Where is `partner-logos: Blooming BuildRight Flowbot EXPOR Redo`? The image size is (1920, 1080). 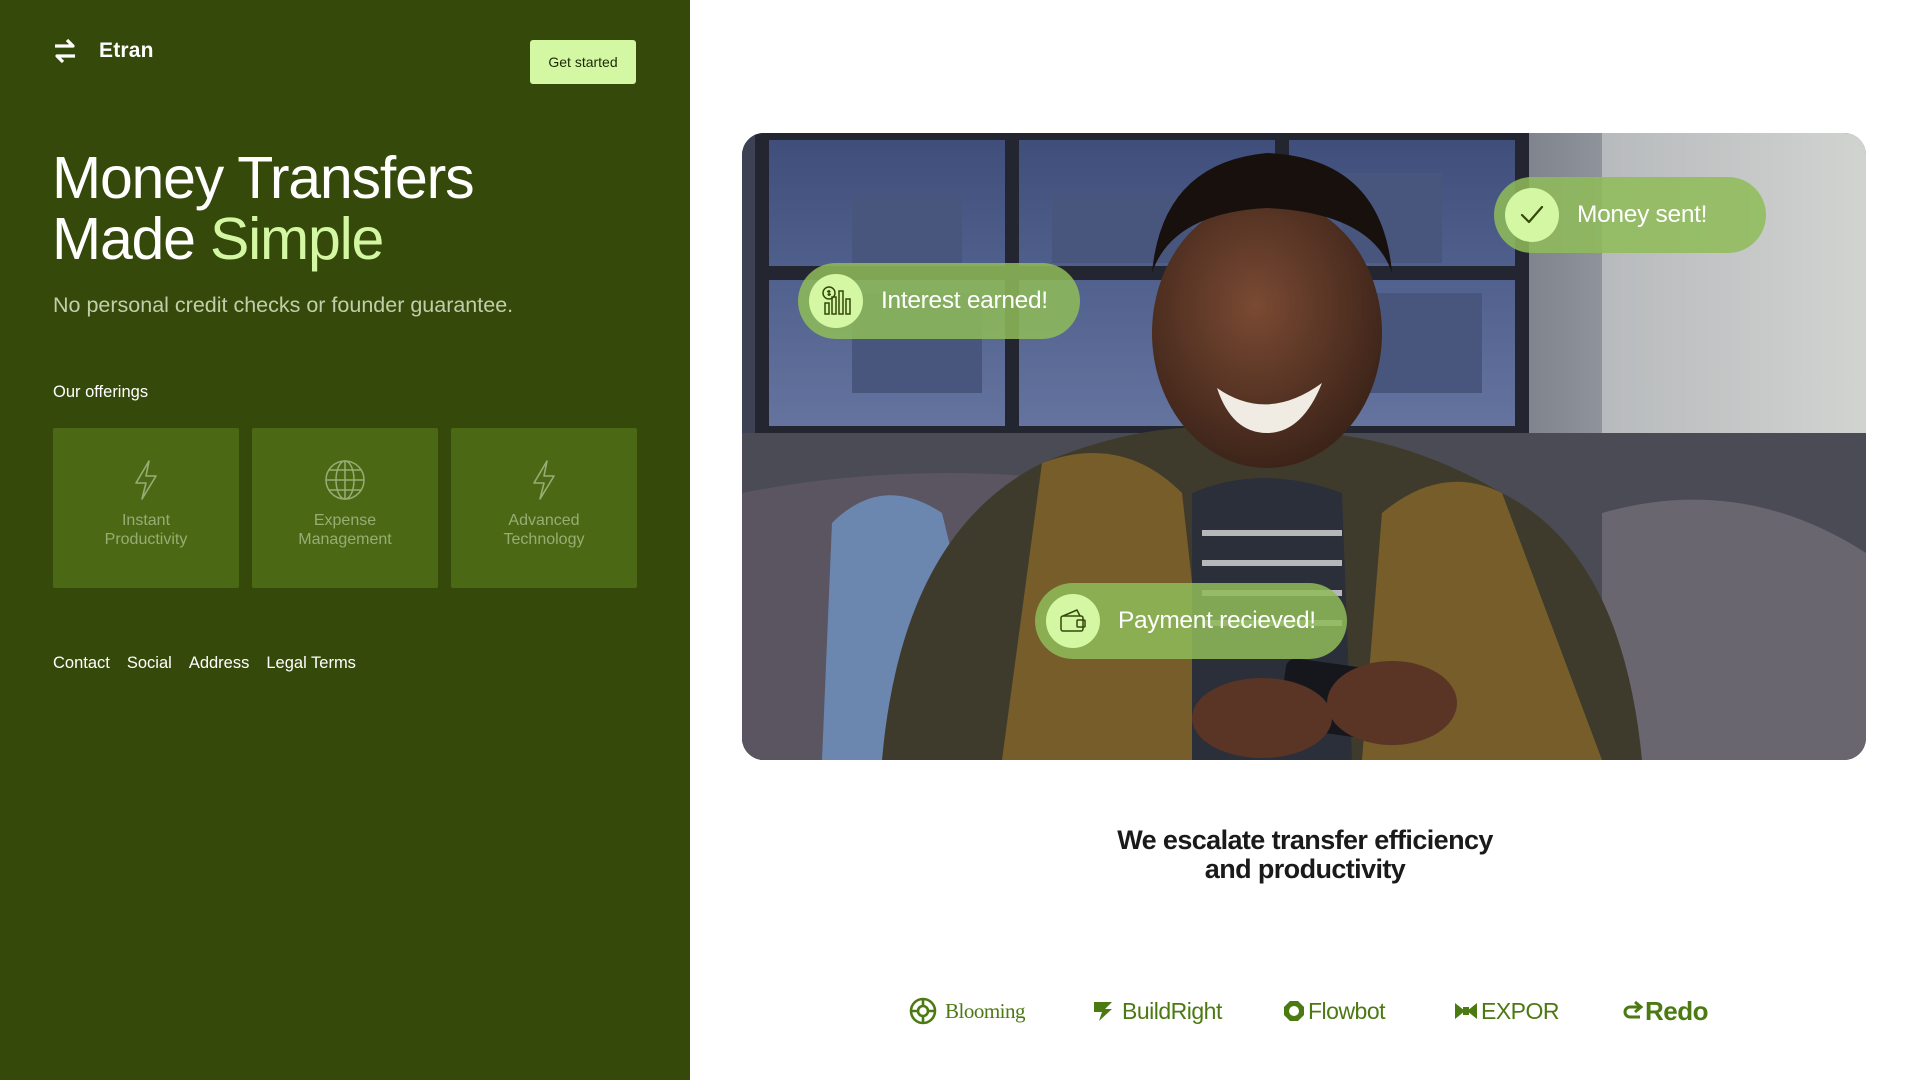
partner-logos: Blooming BuildRight Flowbot EXPOR Redo is located at coordinates (1308, 1011).